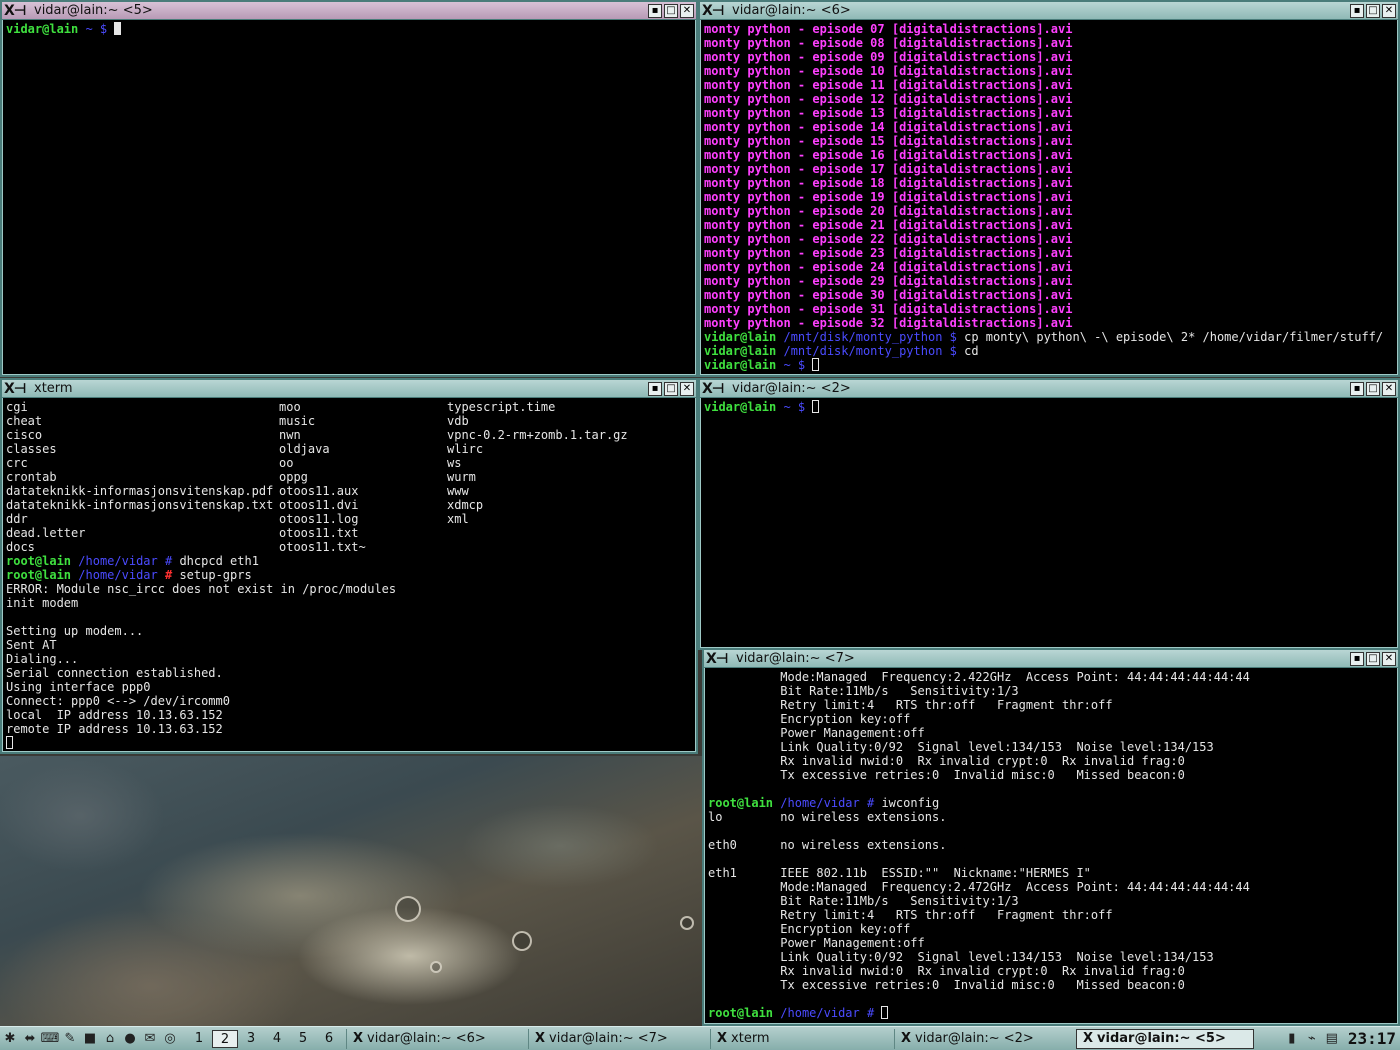 The width and height of the screenshot is (1400, 1050). I want to click on desktop-2-button: 2, so click(225, 1038).